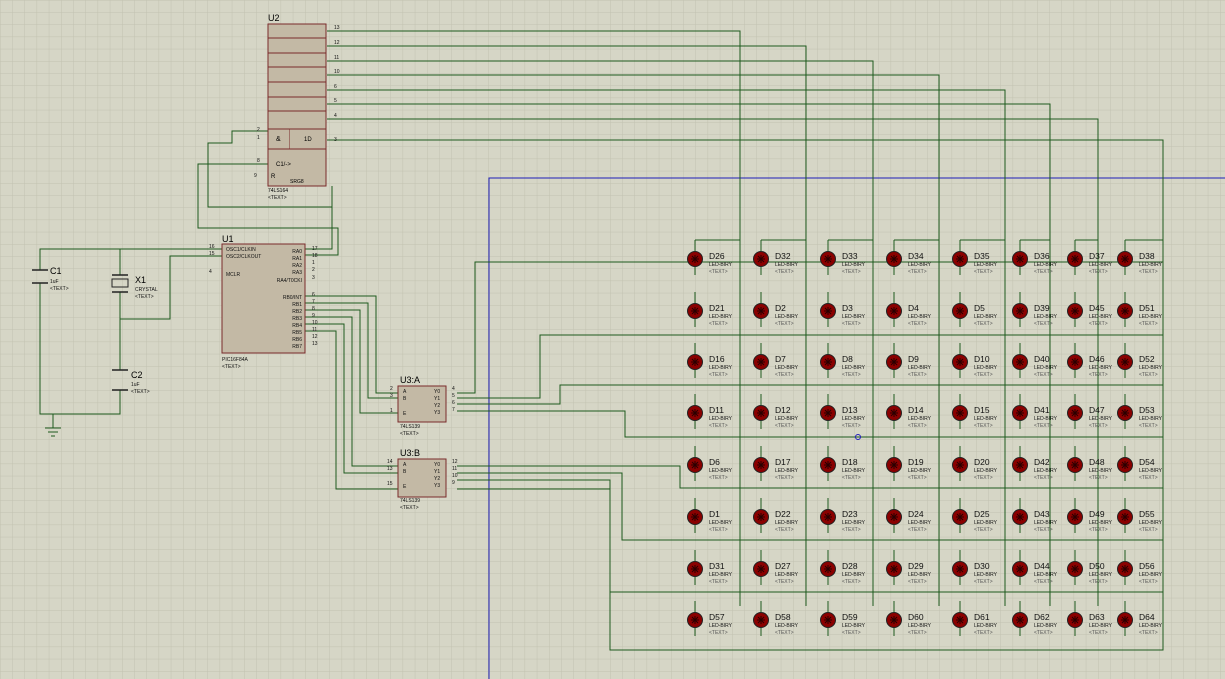 This screenshot has width=1225, height=679. I want to click on led-model-d48: LED-BIRY, so click(1101, 471).